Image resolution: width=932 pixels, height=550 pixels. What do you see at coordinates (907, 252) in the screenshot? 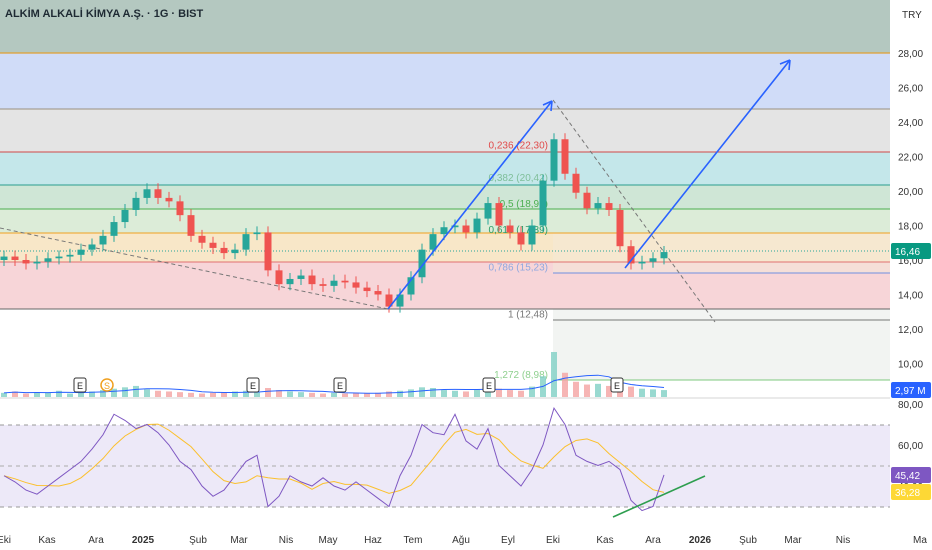
I see `last-price-tag-text: 16,46` at bounding box center [907, 252].